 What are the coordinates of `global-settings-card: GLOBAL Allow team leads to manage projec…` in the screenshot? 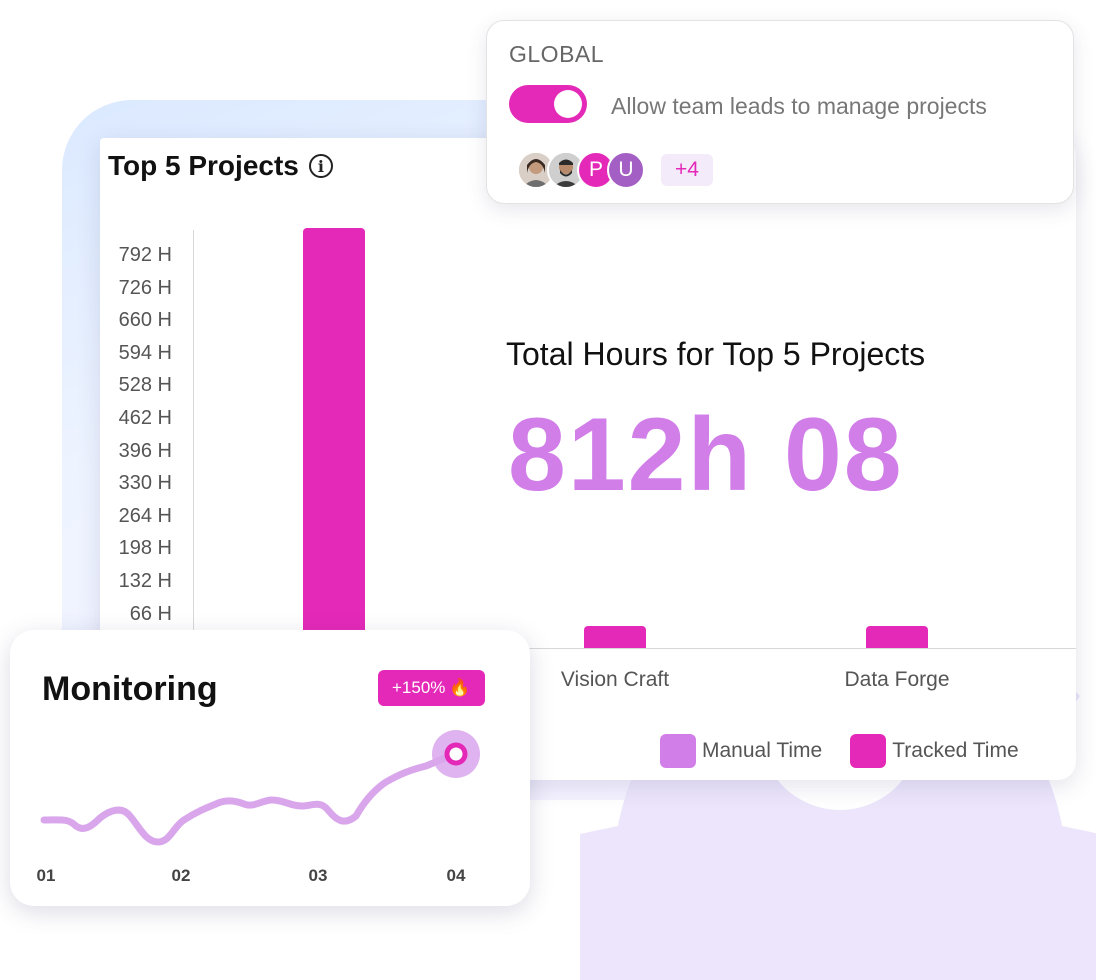 It's located at (780, 112).